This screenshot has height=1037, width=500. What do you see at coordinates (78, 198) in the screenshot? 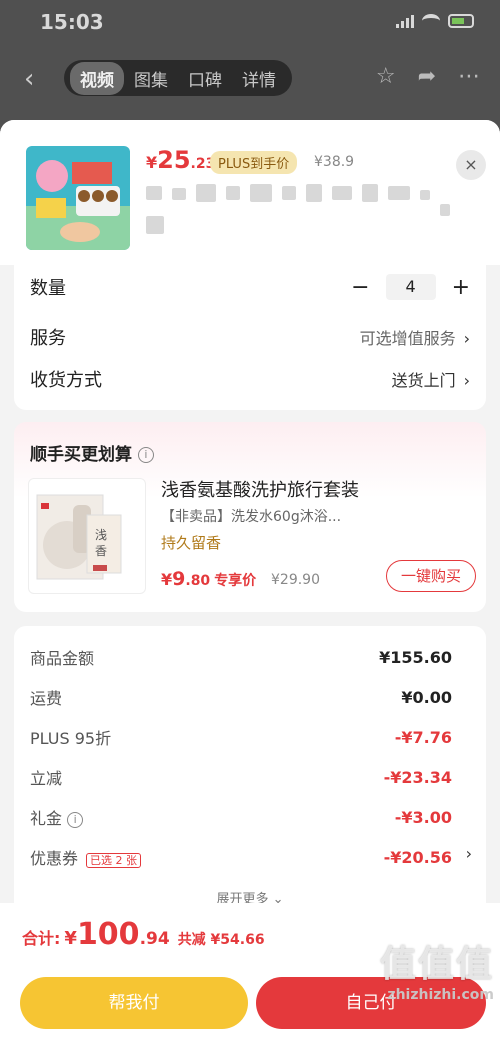
I see `product-thumbnail` at bounding box center [78, 198].